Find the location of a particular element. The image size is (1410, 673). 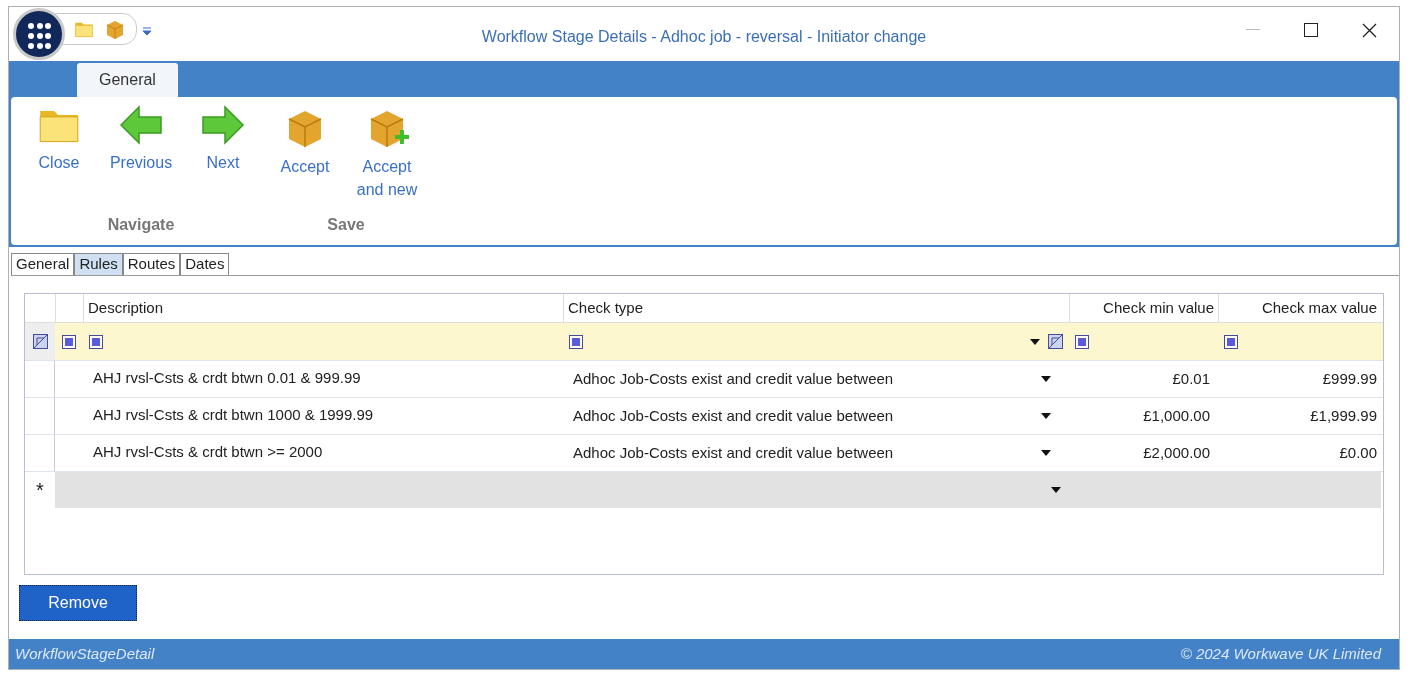

ribbon-button: Next is located at coordinates (223, 139).